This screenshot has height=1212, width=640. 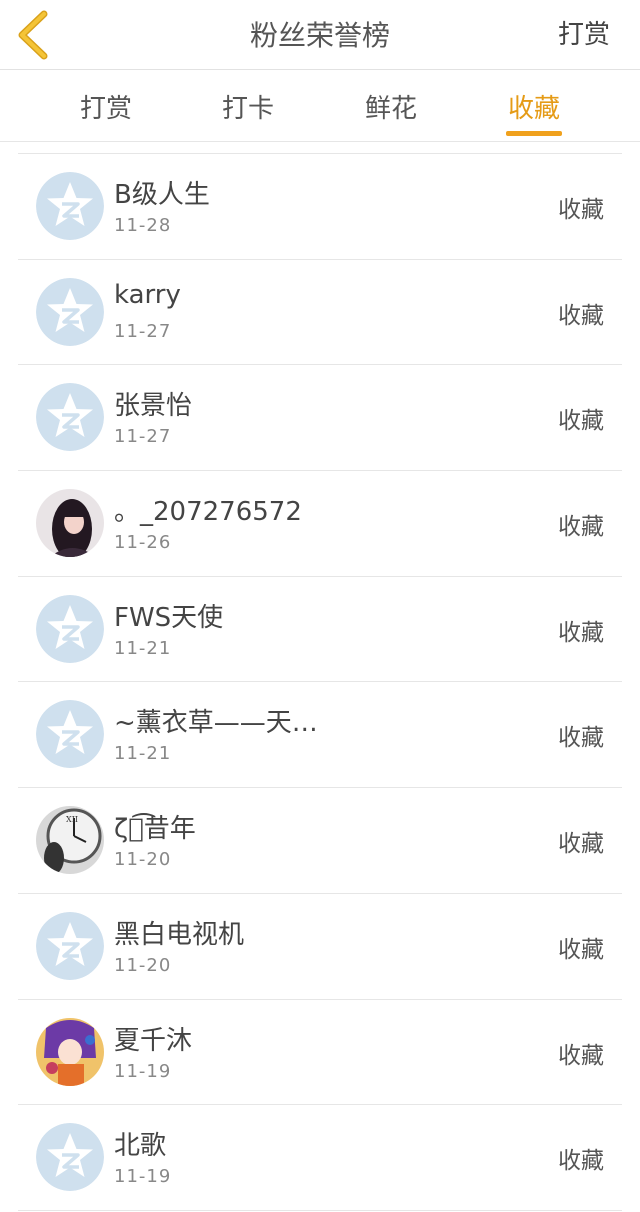 What do you see at coordinates (320, 947) in the screenshot?
I see `fan-row: 黑白电视机 11-20 收藏` at bounding box center [320, 947].